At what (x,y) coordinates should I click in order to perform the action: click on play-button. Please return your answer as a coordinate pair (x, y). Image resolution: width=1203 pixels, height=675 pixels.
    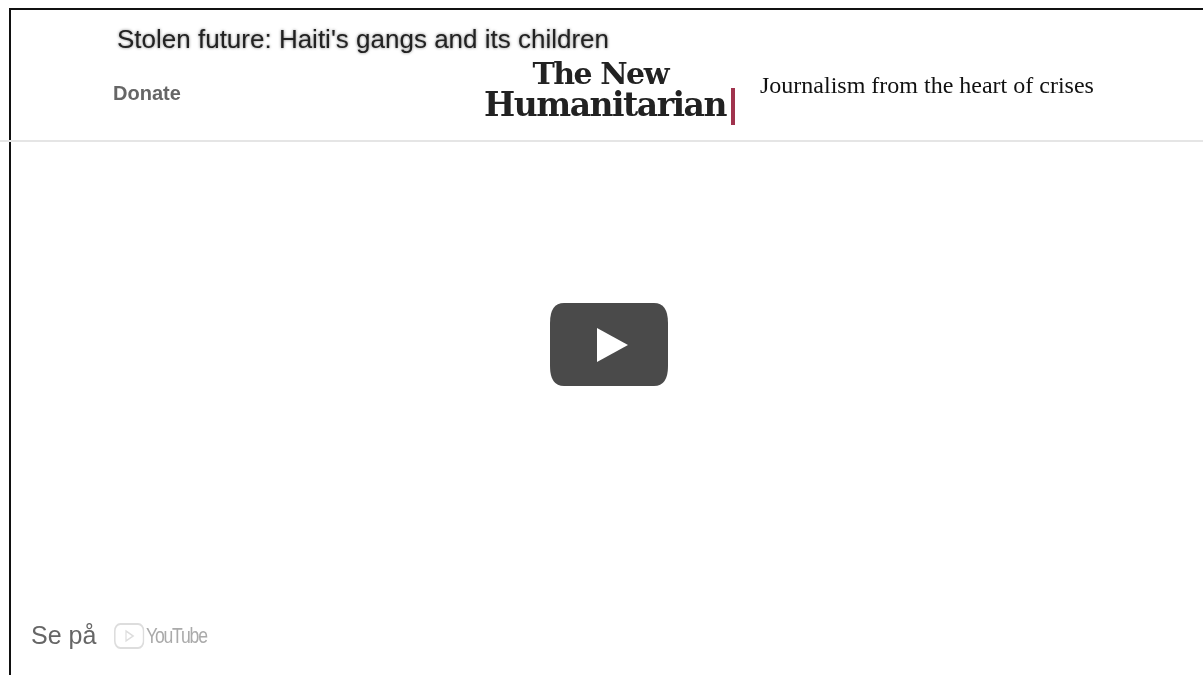
    Looking at the image, I should click on (609, 344).